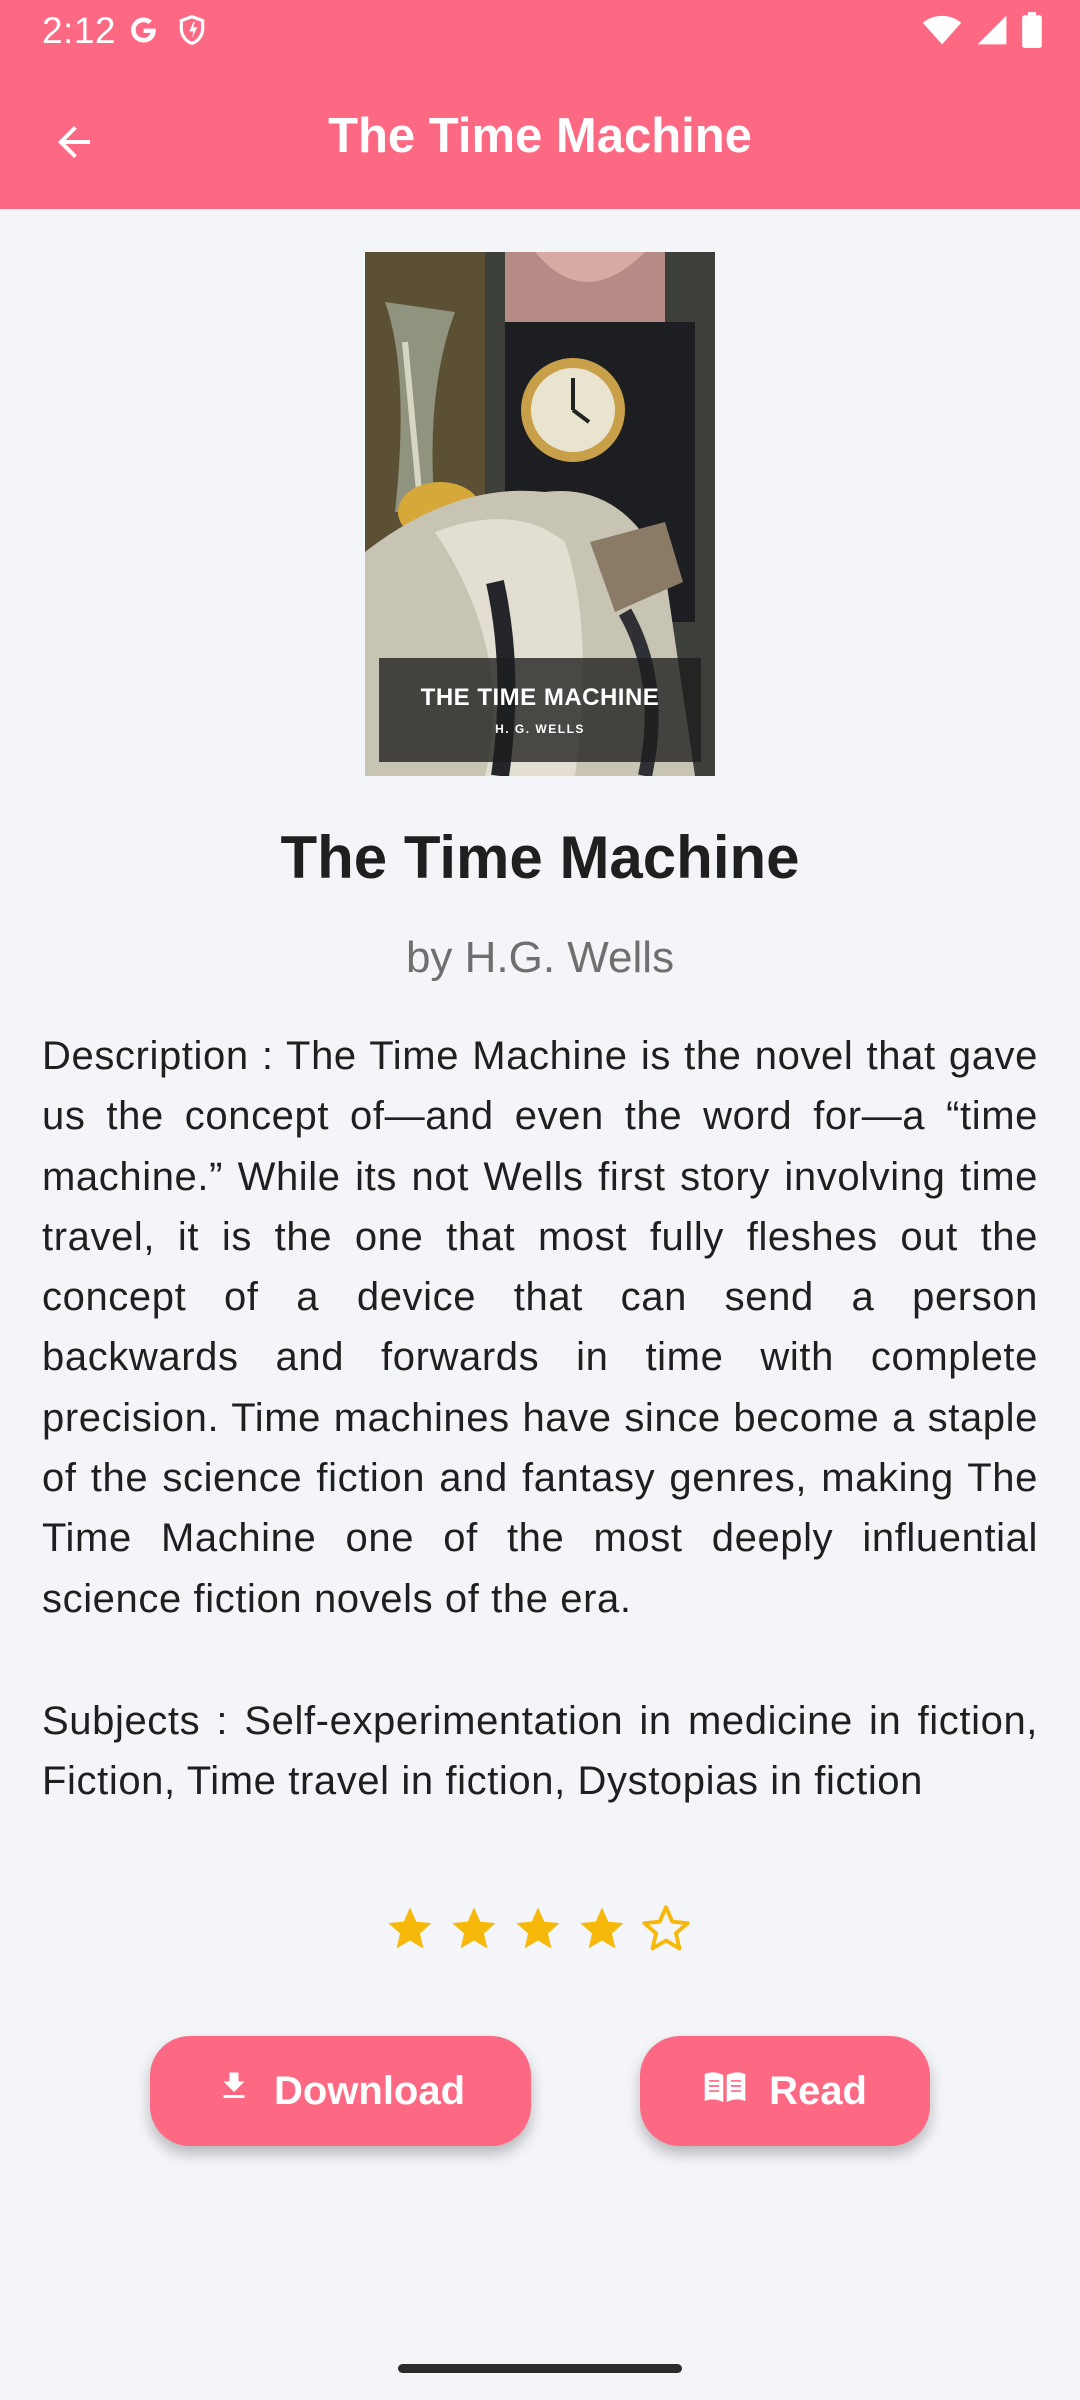  I want to click on read-label: Read, so click(818, 2090).